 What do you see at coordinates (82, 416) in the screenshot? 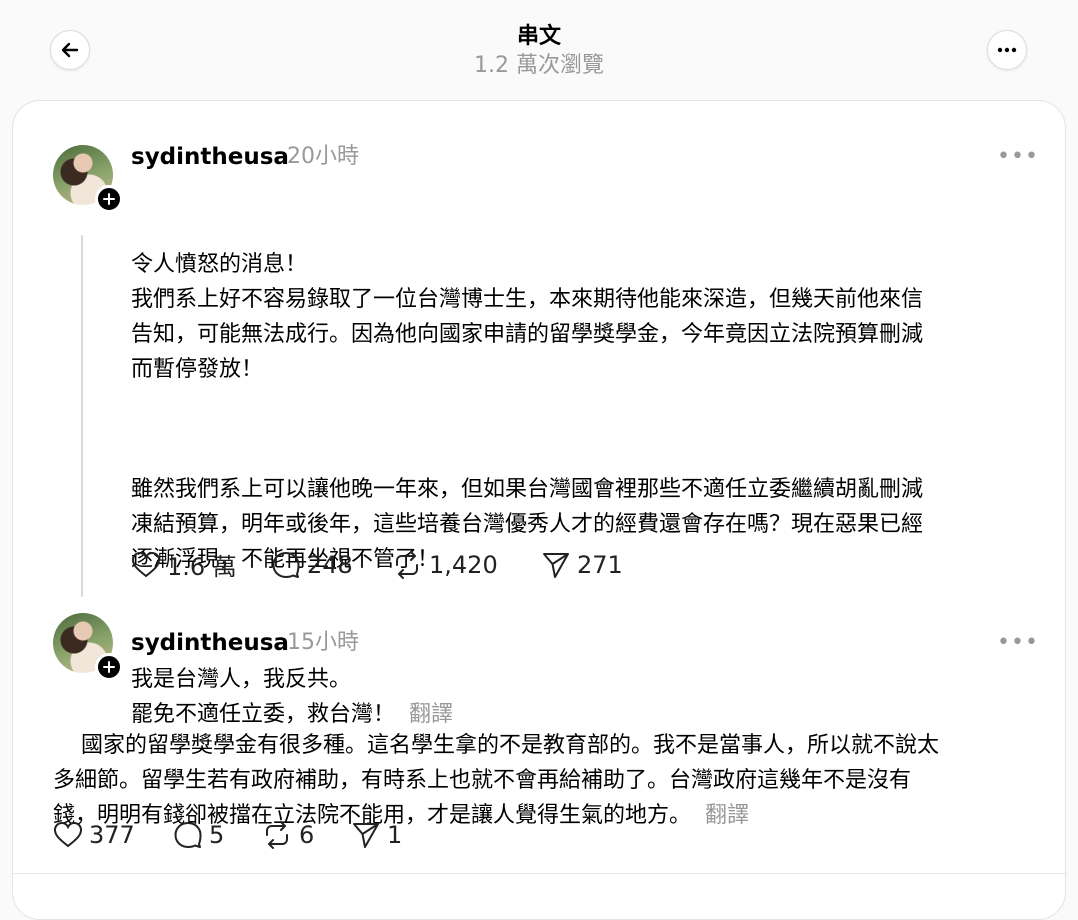
I see `thread-line` at bounding box center [82, 416].